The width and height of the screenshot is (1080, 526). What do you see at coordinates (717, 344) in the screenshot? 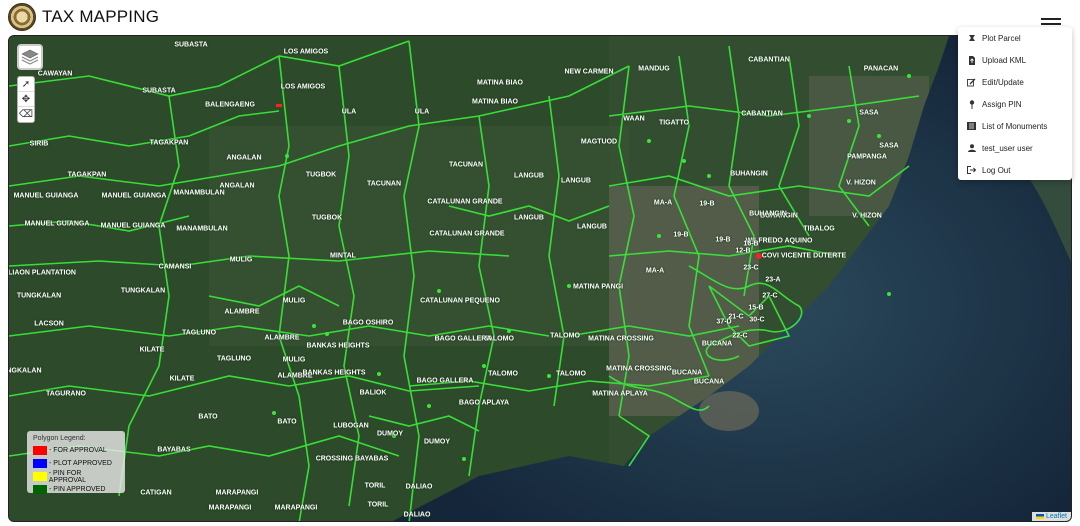
I see `place-label: BUCANA` at bounding box center [717, 344].